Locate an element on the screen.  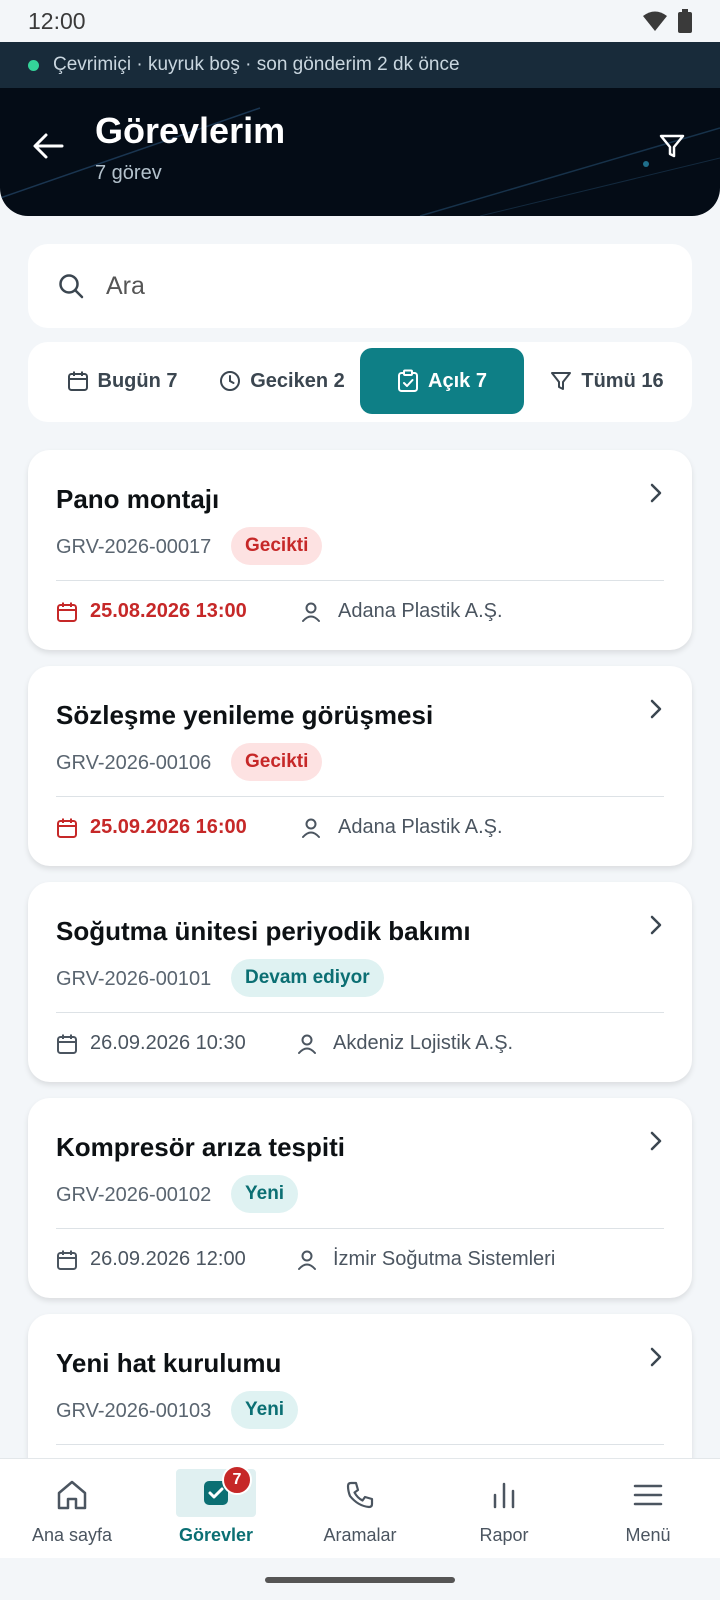
task-title: Soğutma ünitesi periyodik bakımı is located at coordinates (263, 931).